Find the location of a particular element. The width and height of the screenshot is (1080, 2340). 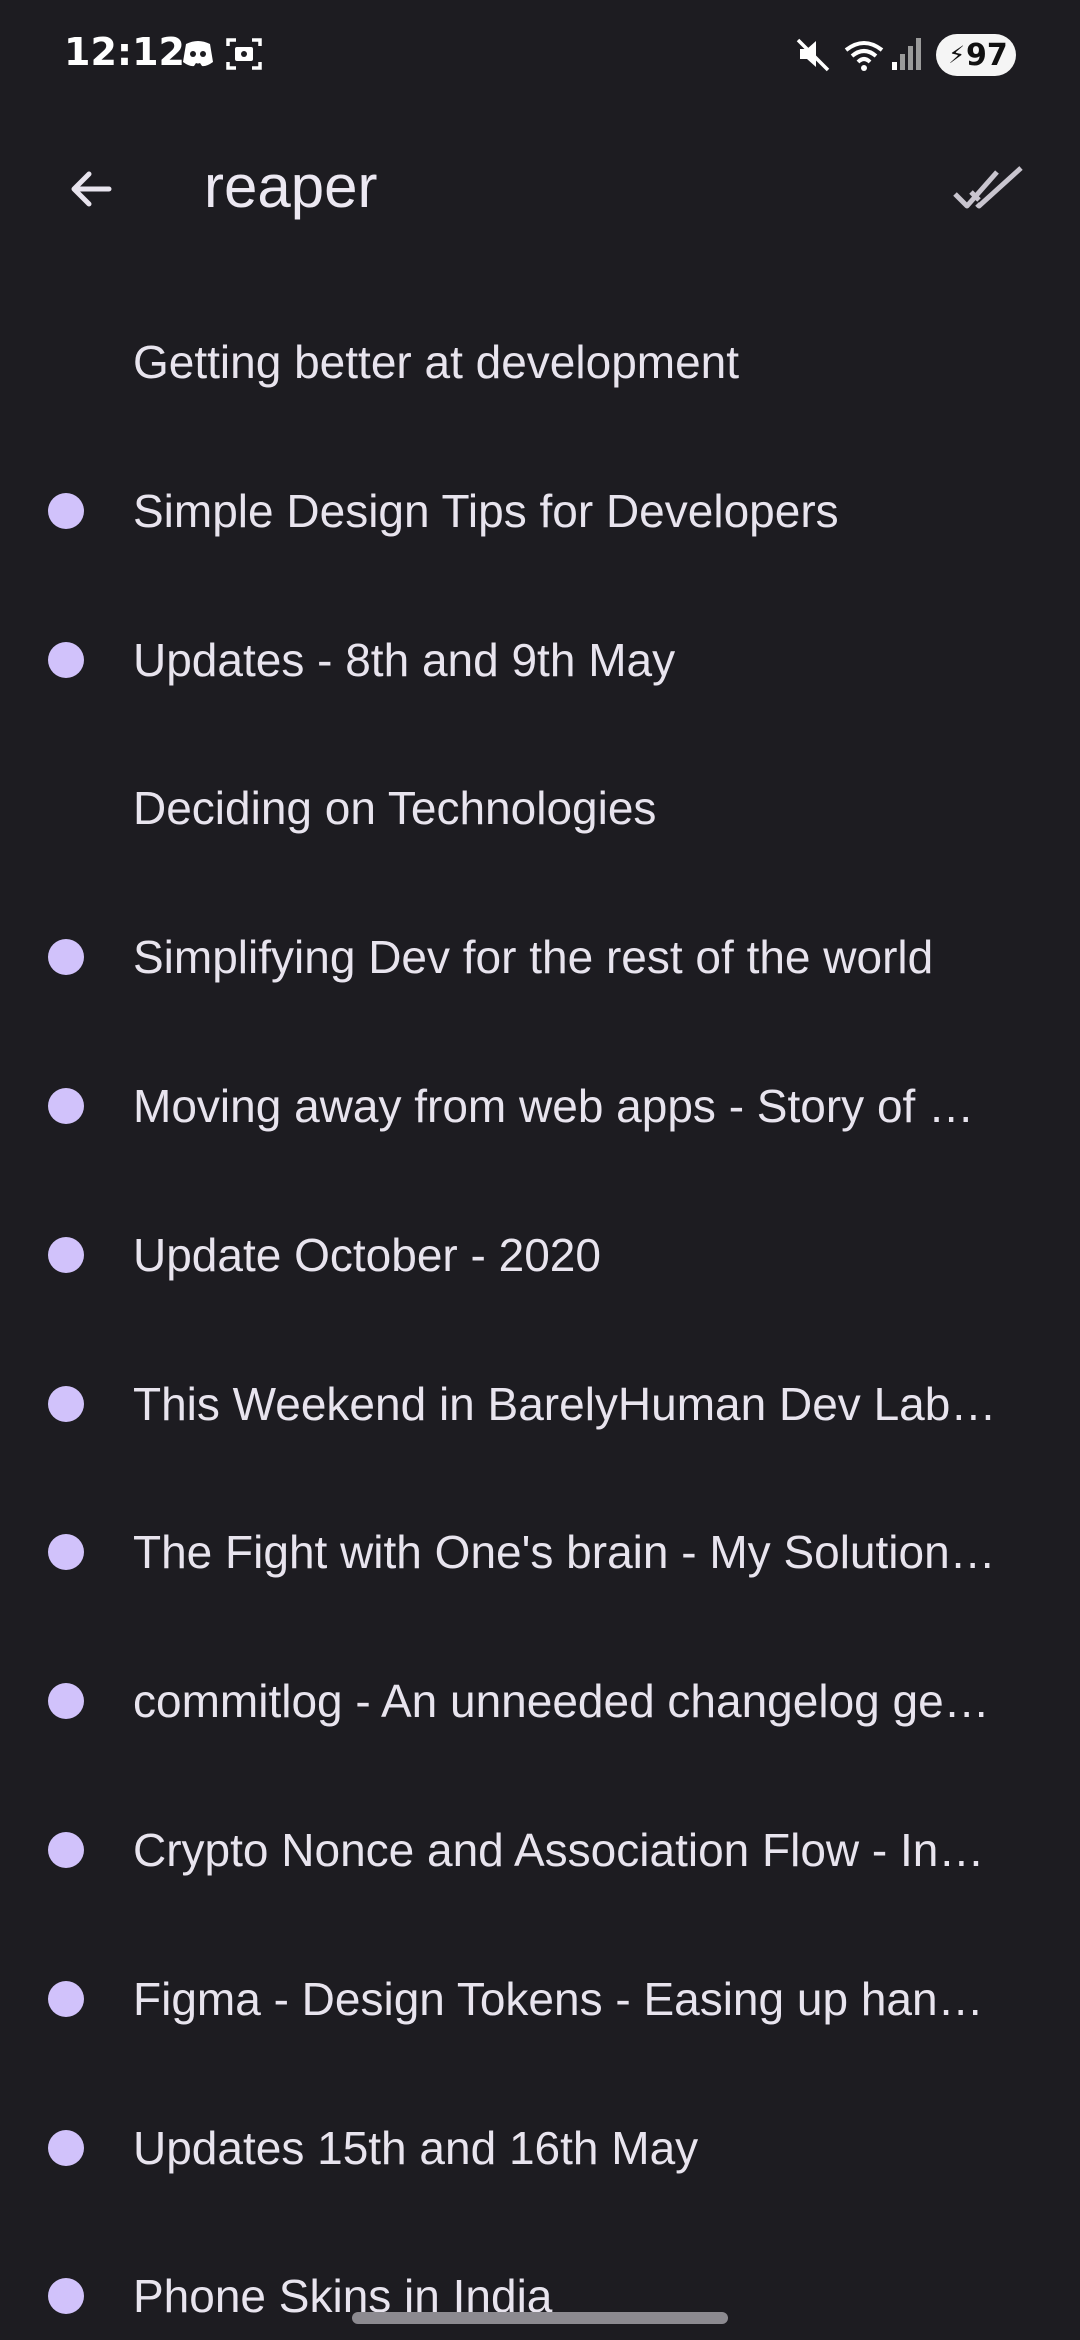

mute-icon is located at coordinates (814, 54).